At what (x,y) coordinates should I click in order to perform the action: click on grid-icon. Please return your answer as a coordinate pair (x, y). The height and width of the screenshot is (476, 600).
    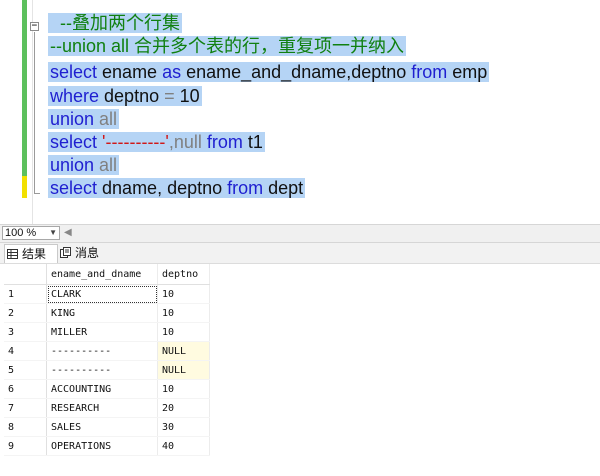
    Looking at the image, I should click on (12, 255).